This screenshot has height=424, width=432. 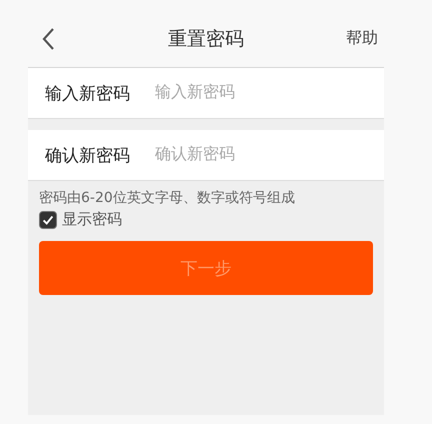 What do you see at coordinates (206, 39) in the screenshot?
I see `page-title: 重置密码` at bounding box center [206, 39].